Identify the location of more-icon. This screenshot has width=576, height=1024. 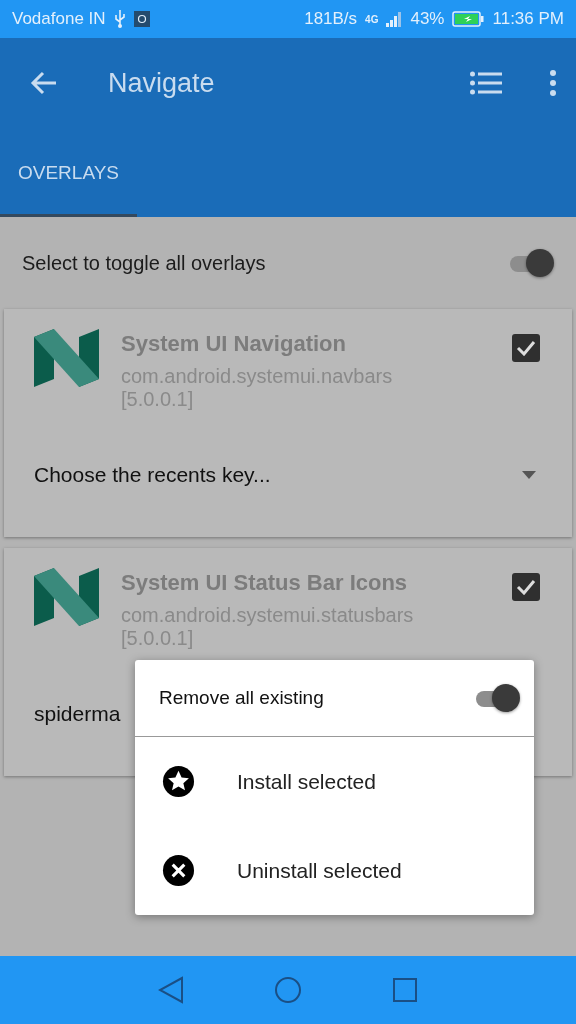
(553, 83).